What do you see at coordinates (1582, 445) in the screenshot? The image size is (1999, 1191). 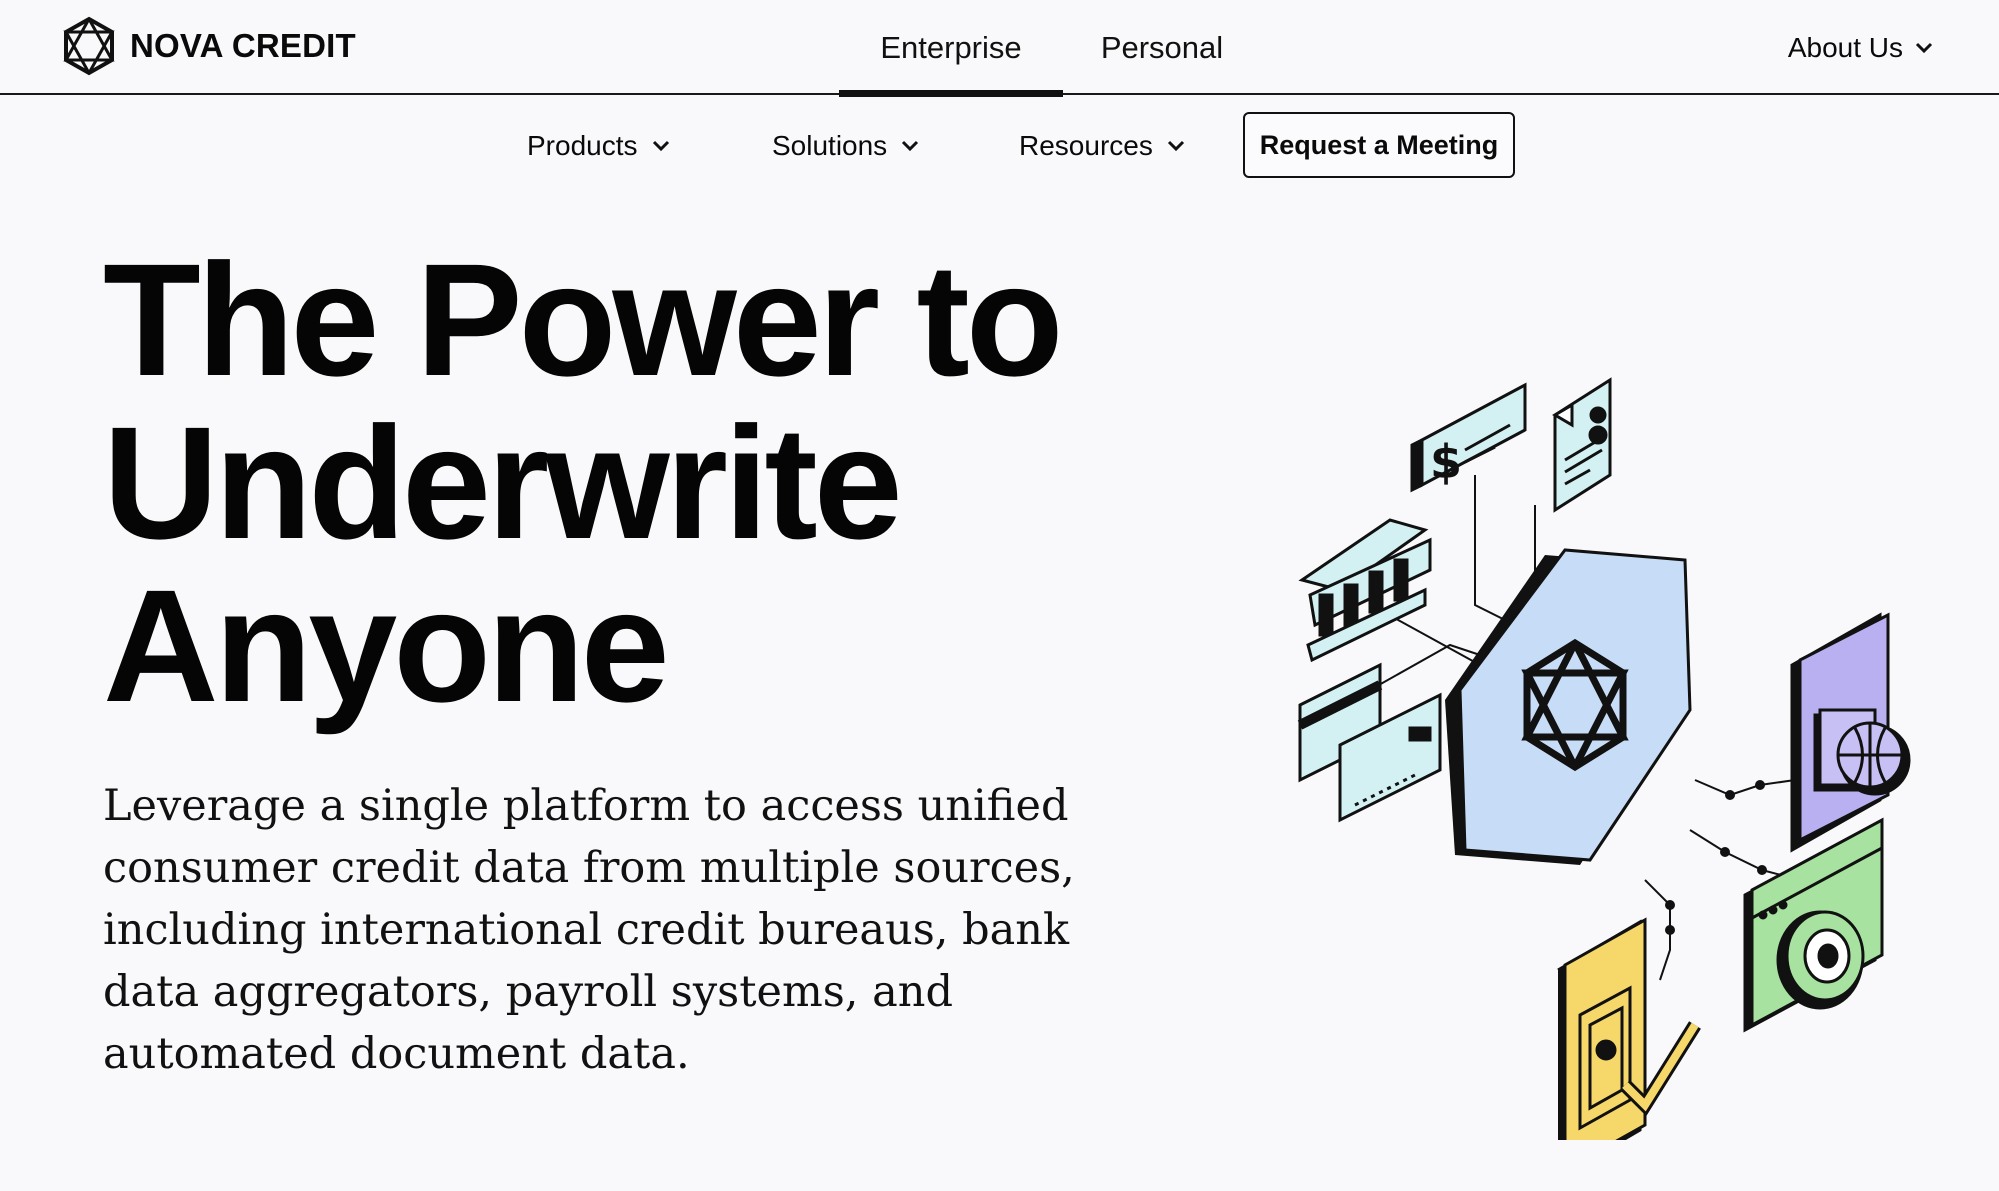 I see `document-icon` at bounding box center [1582, 445].